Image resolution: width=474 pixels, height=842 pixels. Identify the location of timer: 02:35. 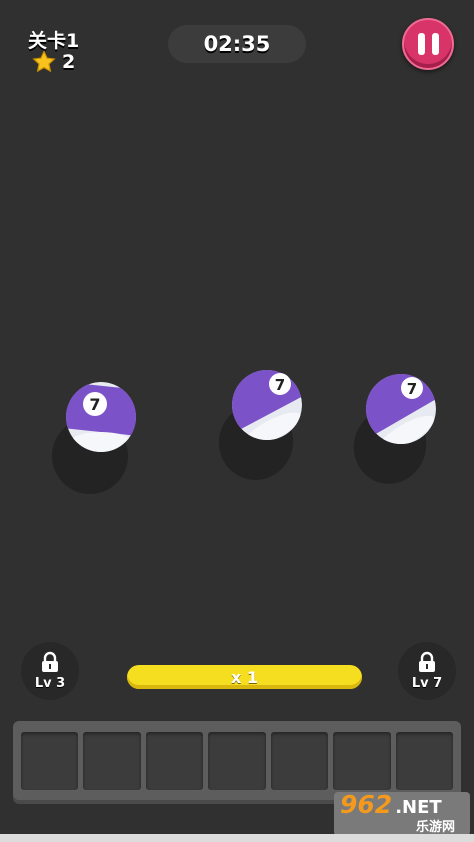
(237, 44).